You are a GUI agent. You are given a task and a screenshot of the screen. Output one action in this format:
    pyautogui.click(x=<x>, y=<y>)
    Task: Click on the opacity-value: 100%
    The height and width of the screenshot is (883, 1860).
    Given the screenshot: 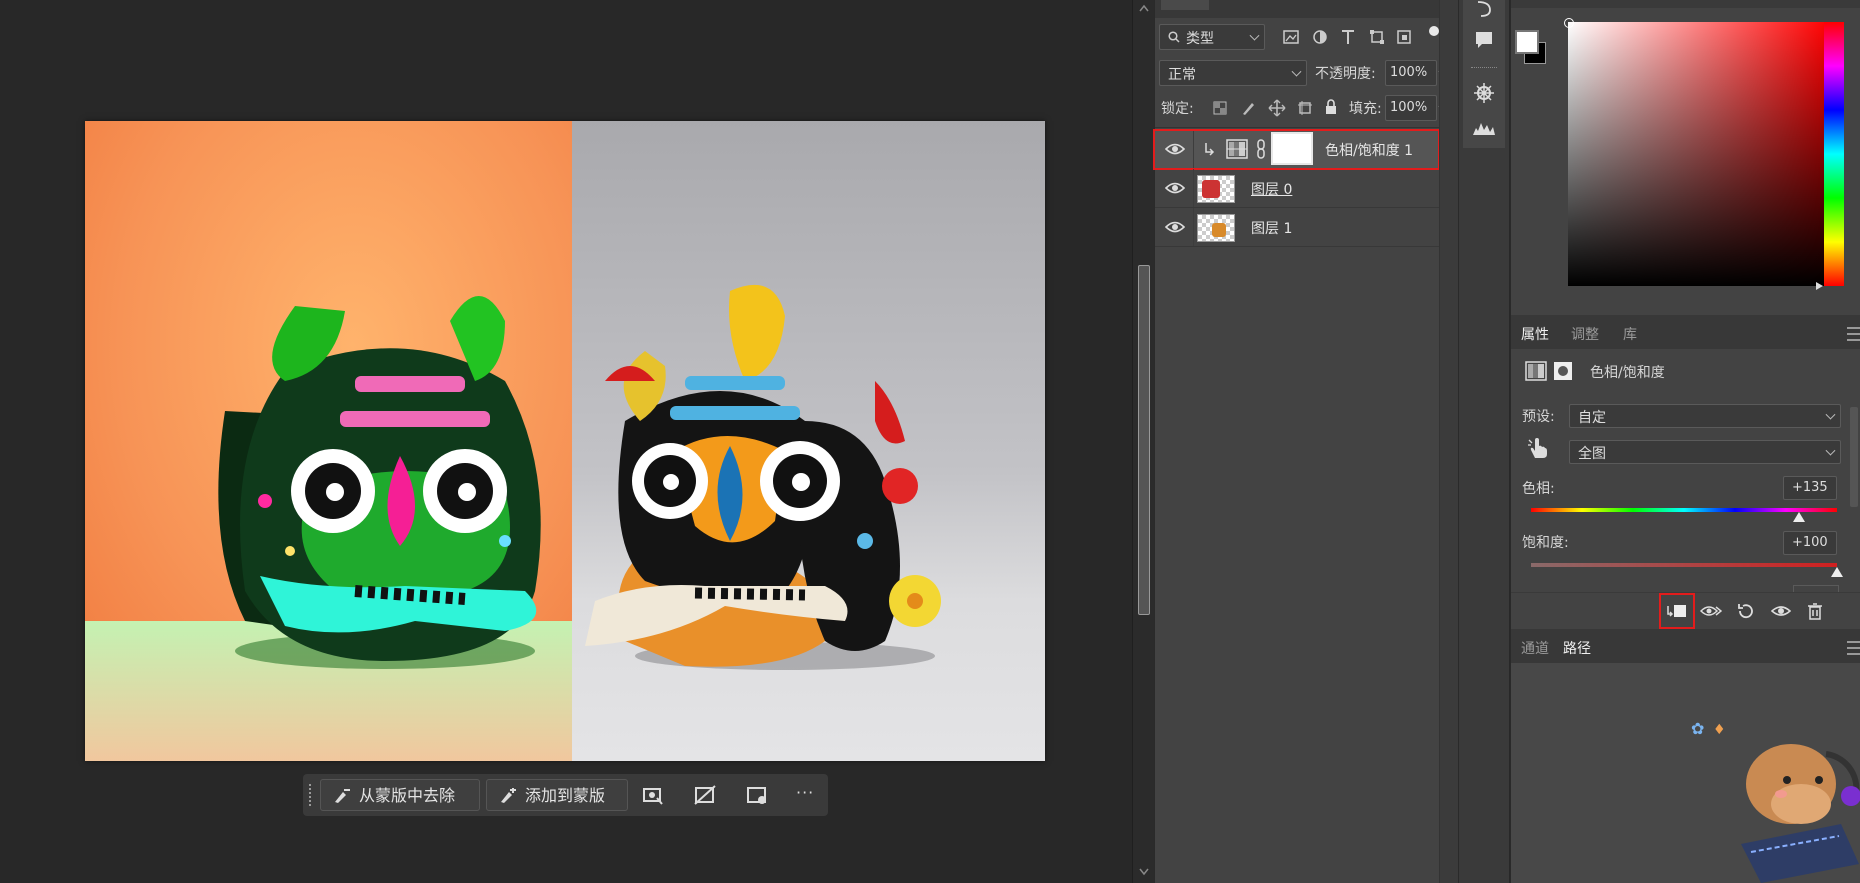 What is the action you would take?
    pyautogui.click(x=1409, y=72)
    